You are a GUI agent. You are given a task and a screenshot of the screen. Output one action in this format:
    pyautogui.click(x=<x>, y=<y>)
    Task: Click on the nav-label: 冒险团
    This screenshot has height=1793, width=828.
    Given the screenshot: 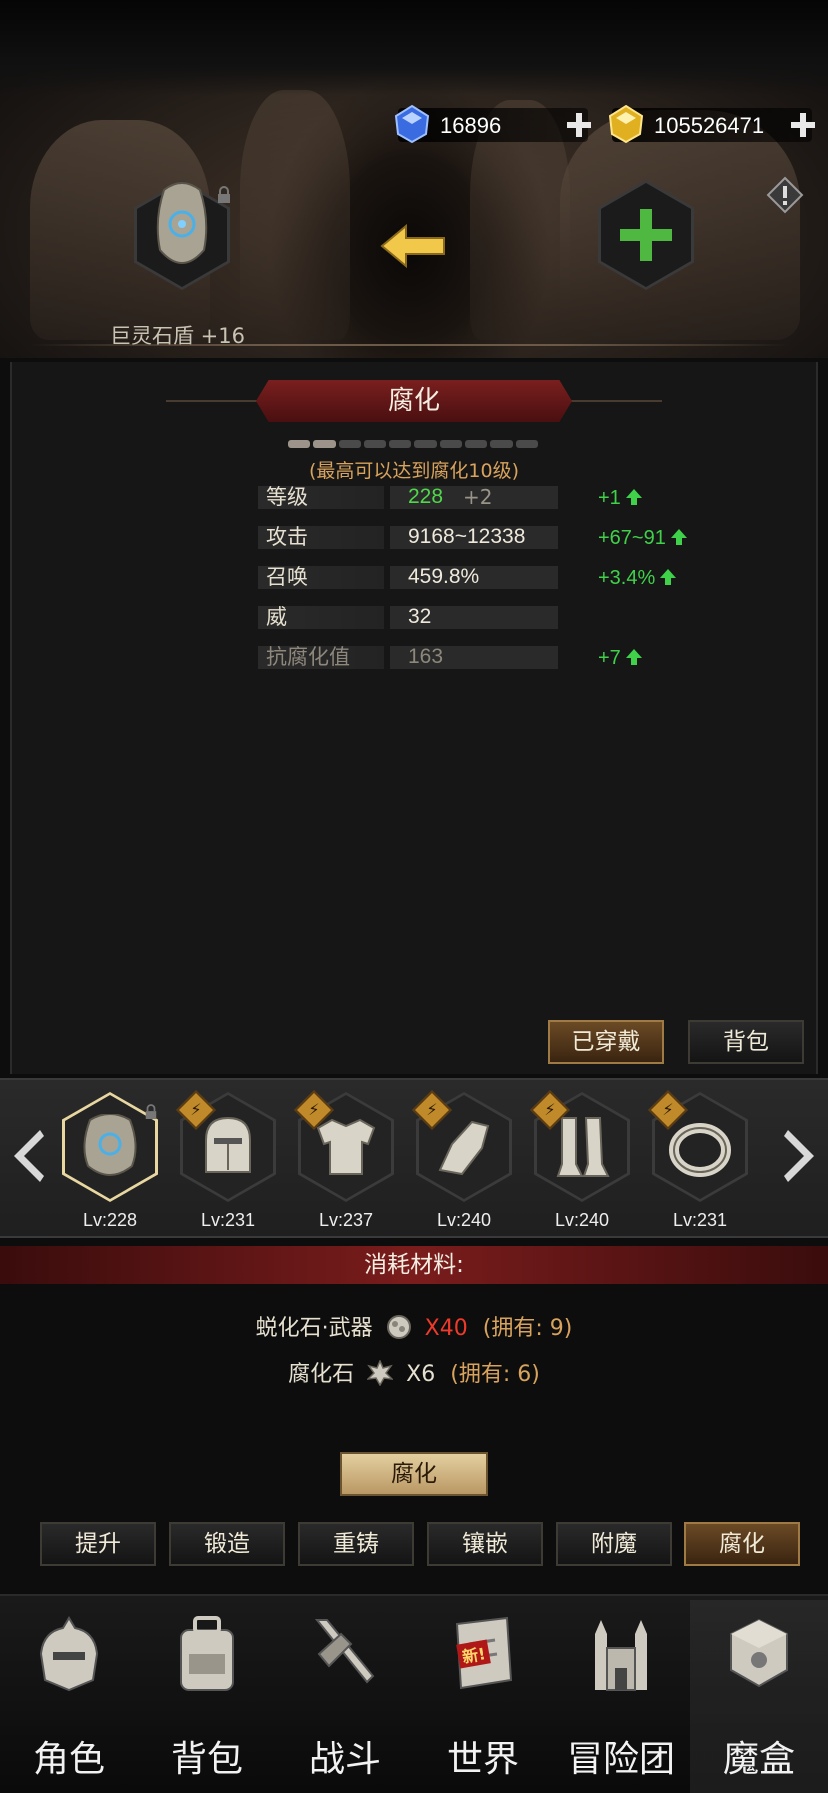 What is the action you would take?
    pyautogui.click(x=620, y=1759)
    